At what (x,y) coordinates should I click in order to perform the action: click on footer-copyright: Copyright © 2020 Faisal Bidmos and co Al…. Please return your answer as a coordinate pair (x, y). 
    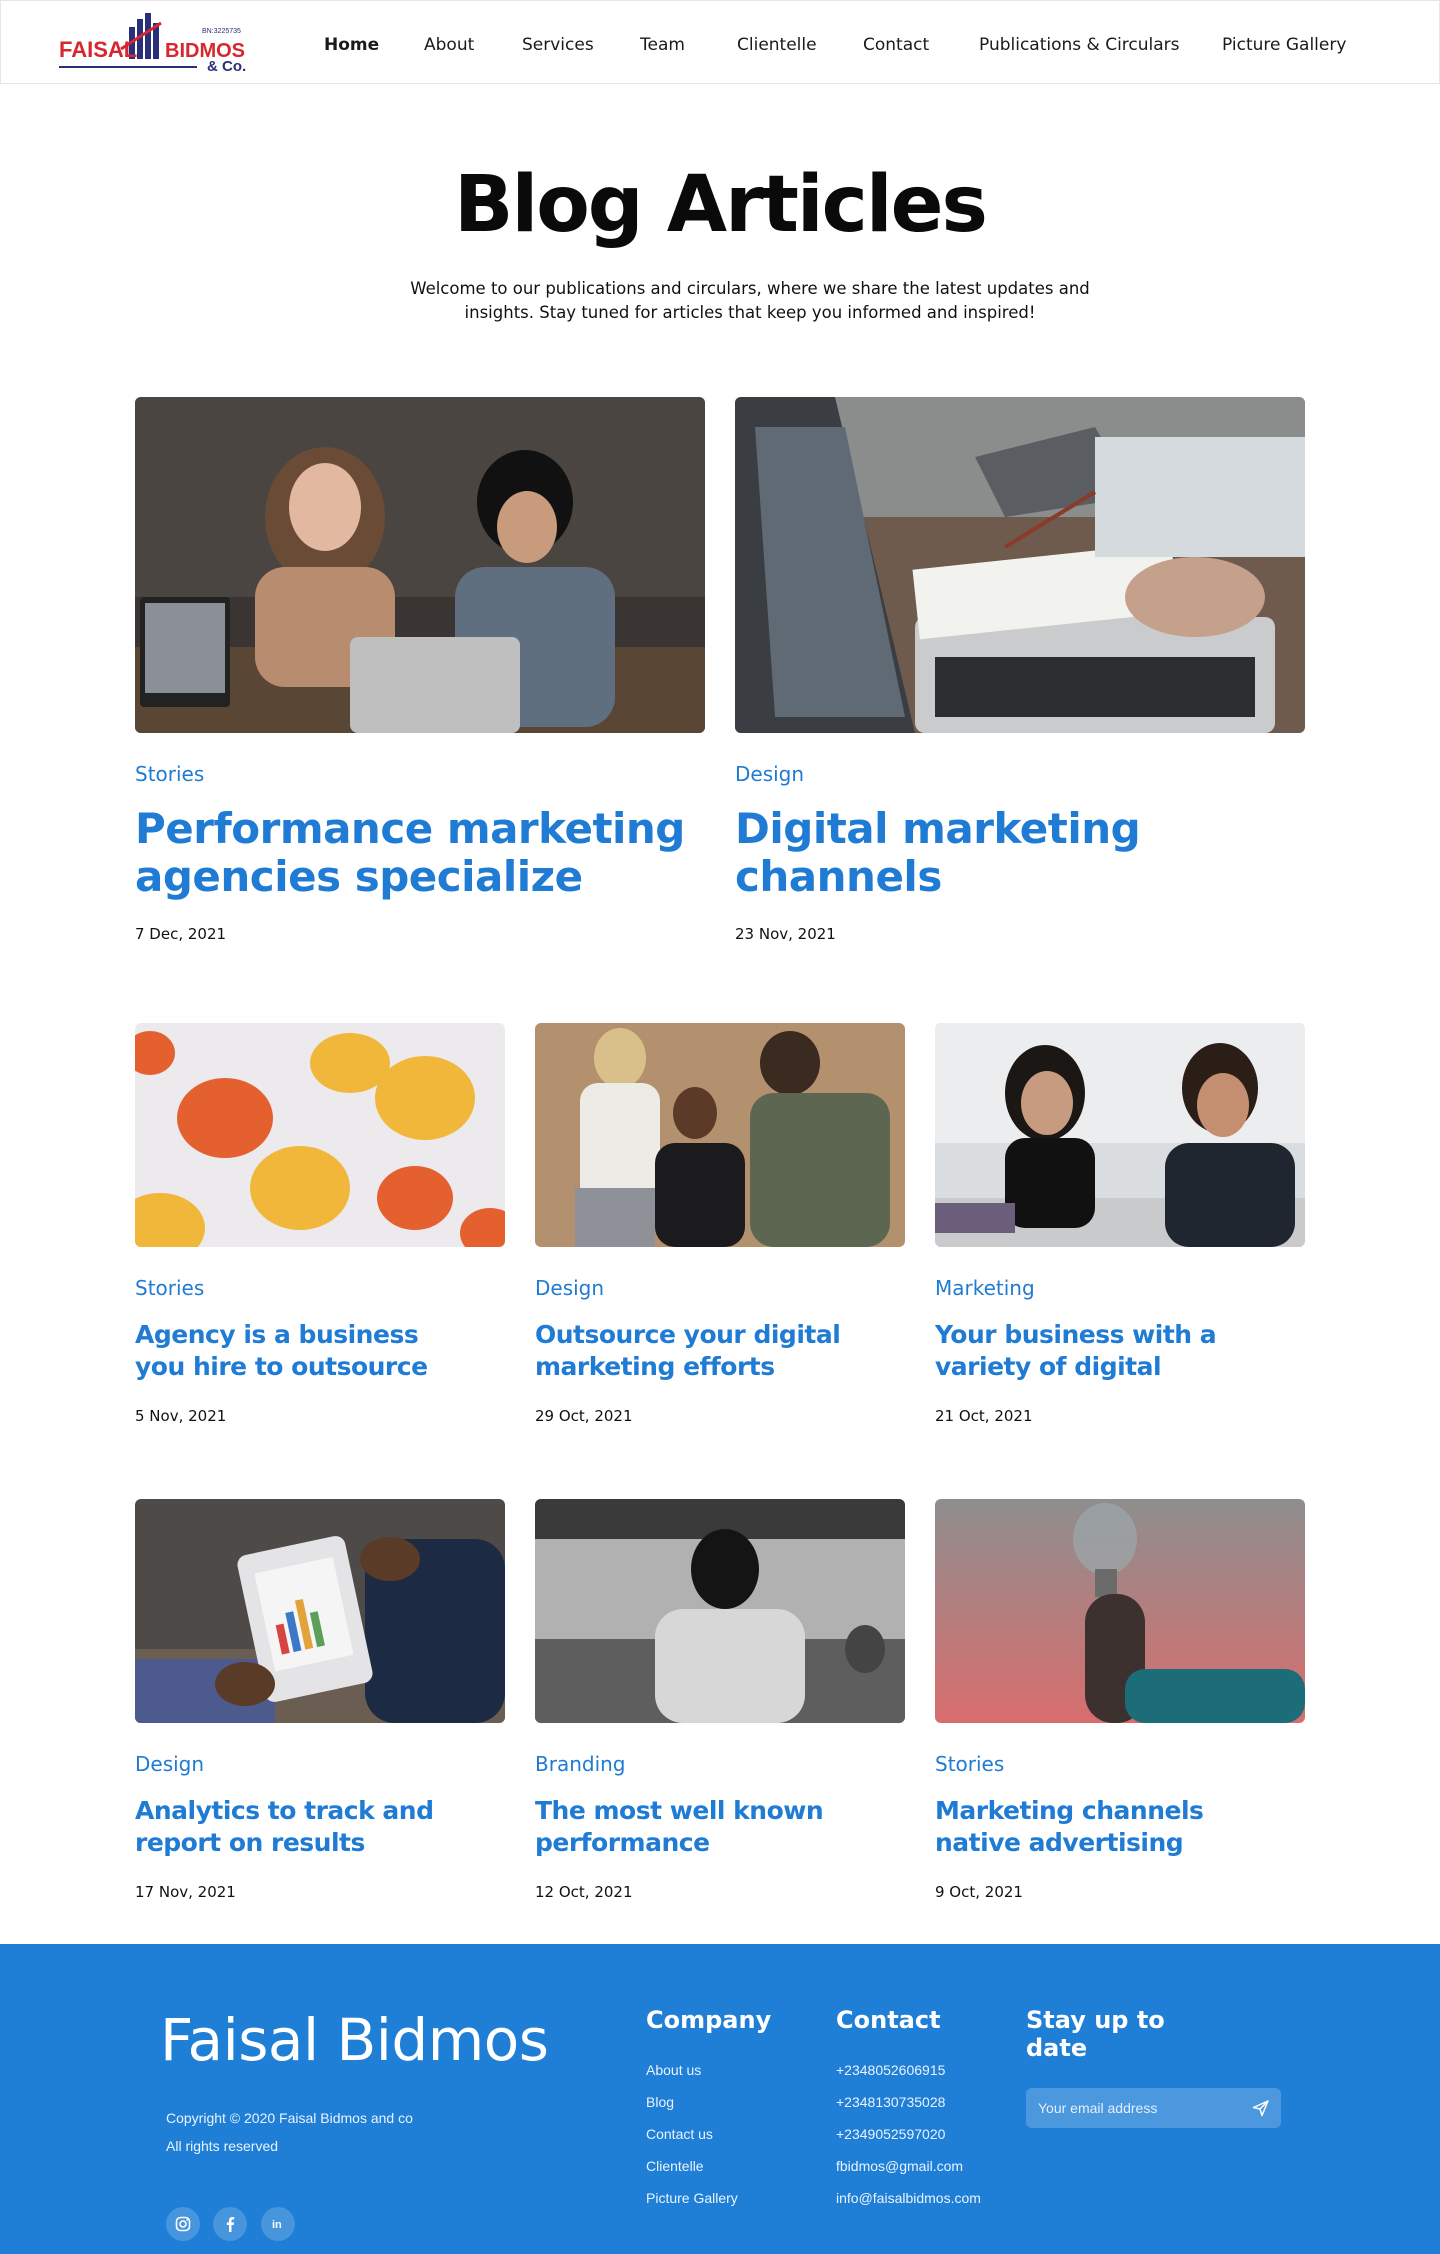
    Looking at the image, I should click on (289, 2132).